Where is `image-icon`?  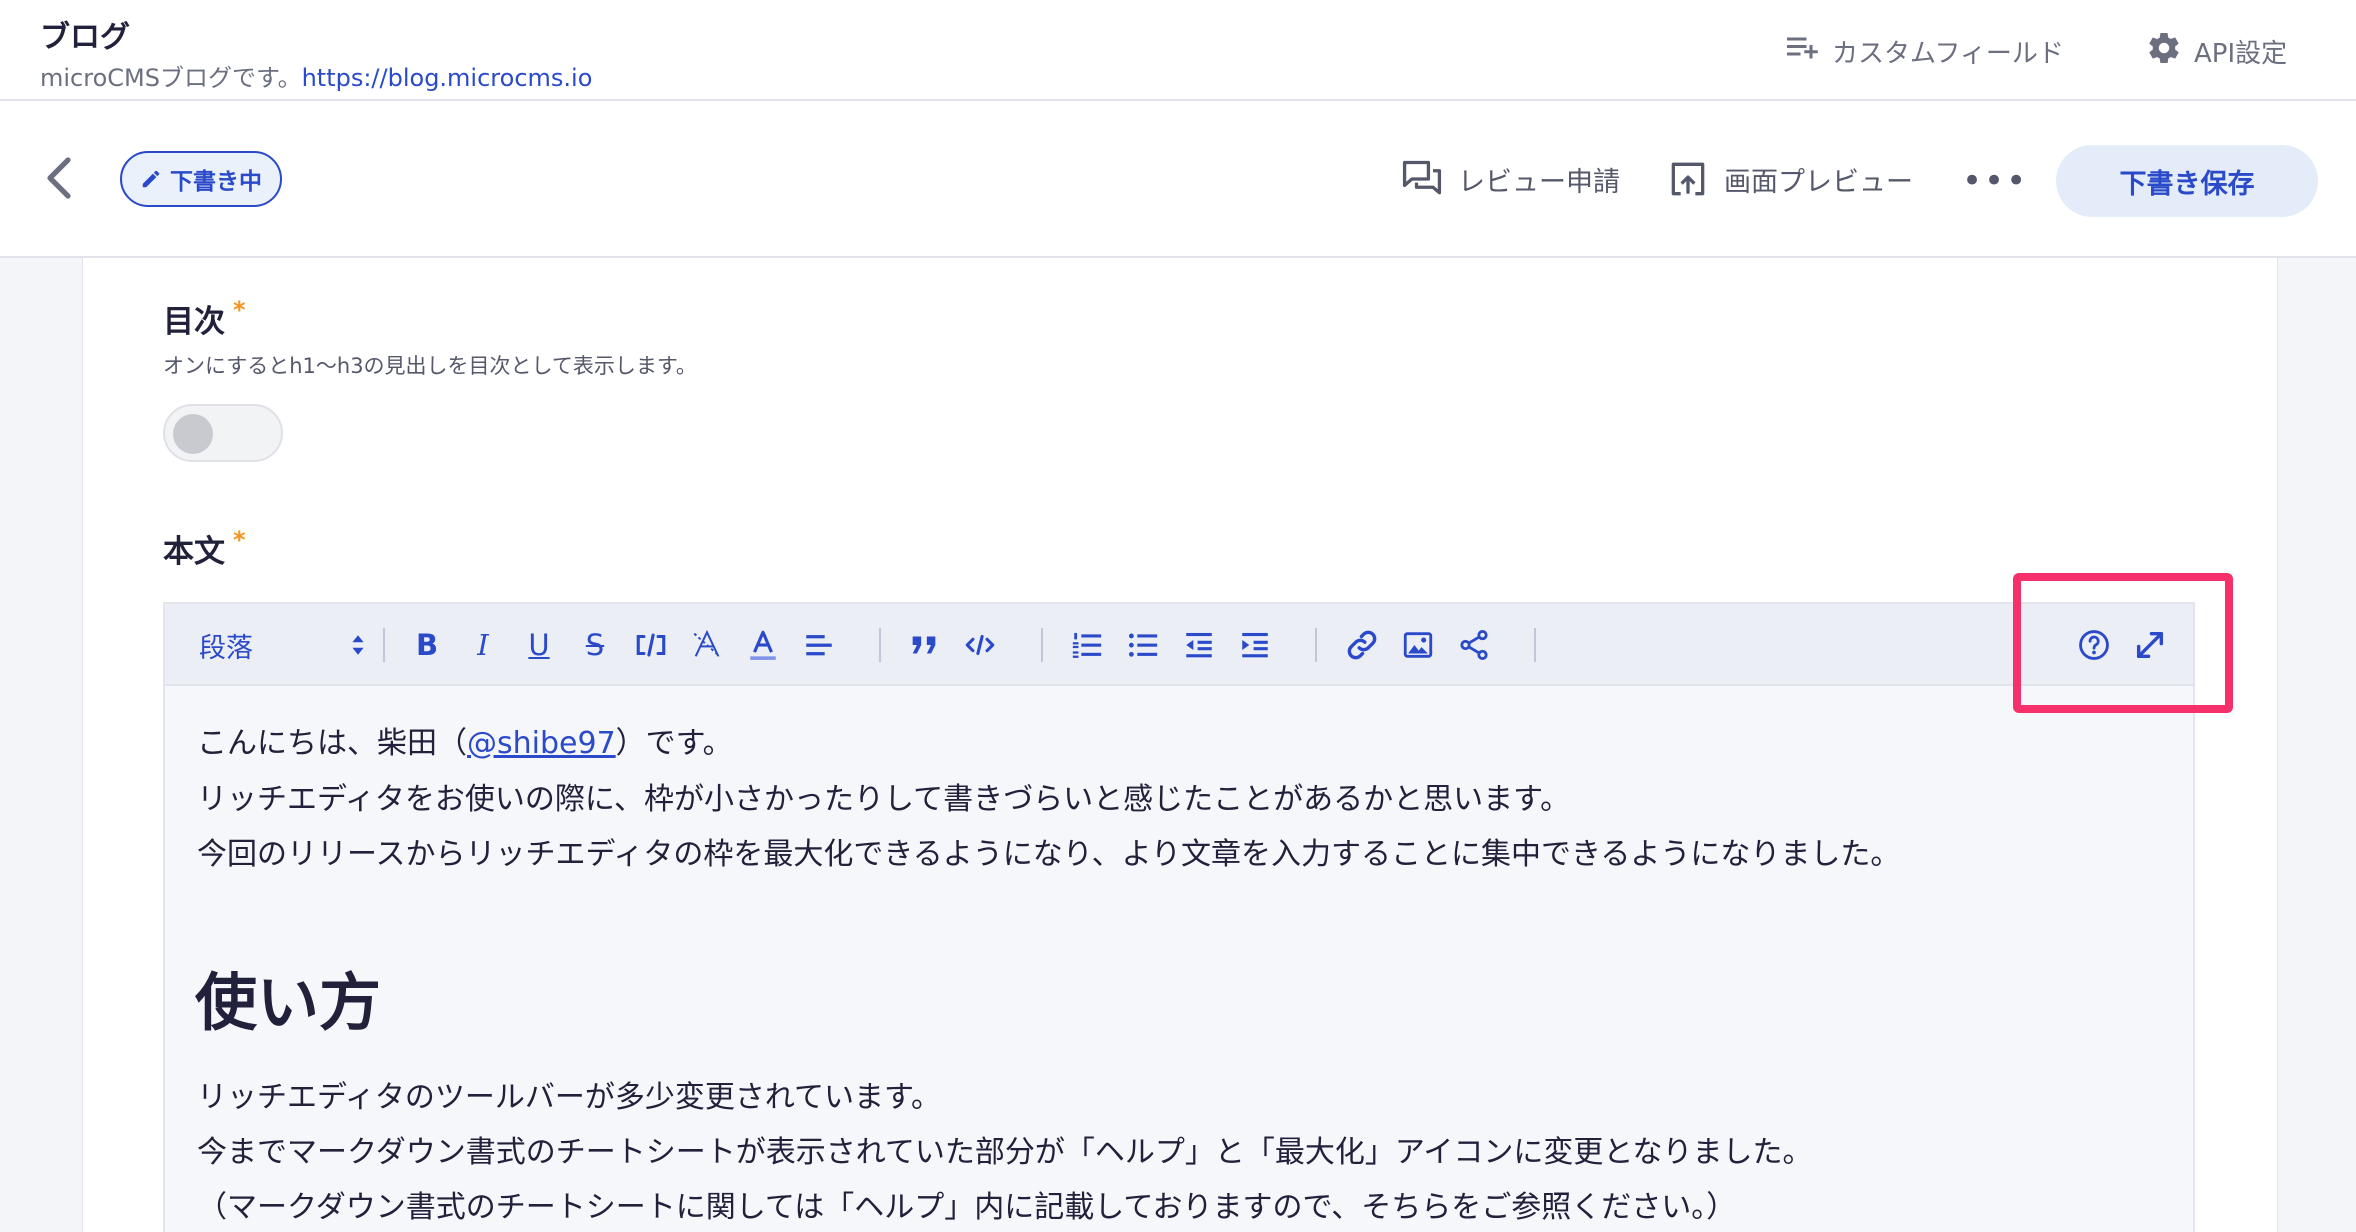
image-icon is located at coordinates (1418, 645).